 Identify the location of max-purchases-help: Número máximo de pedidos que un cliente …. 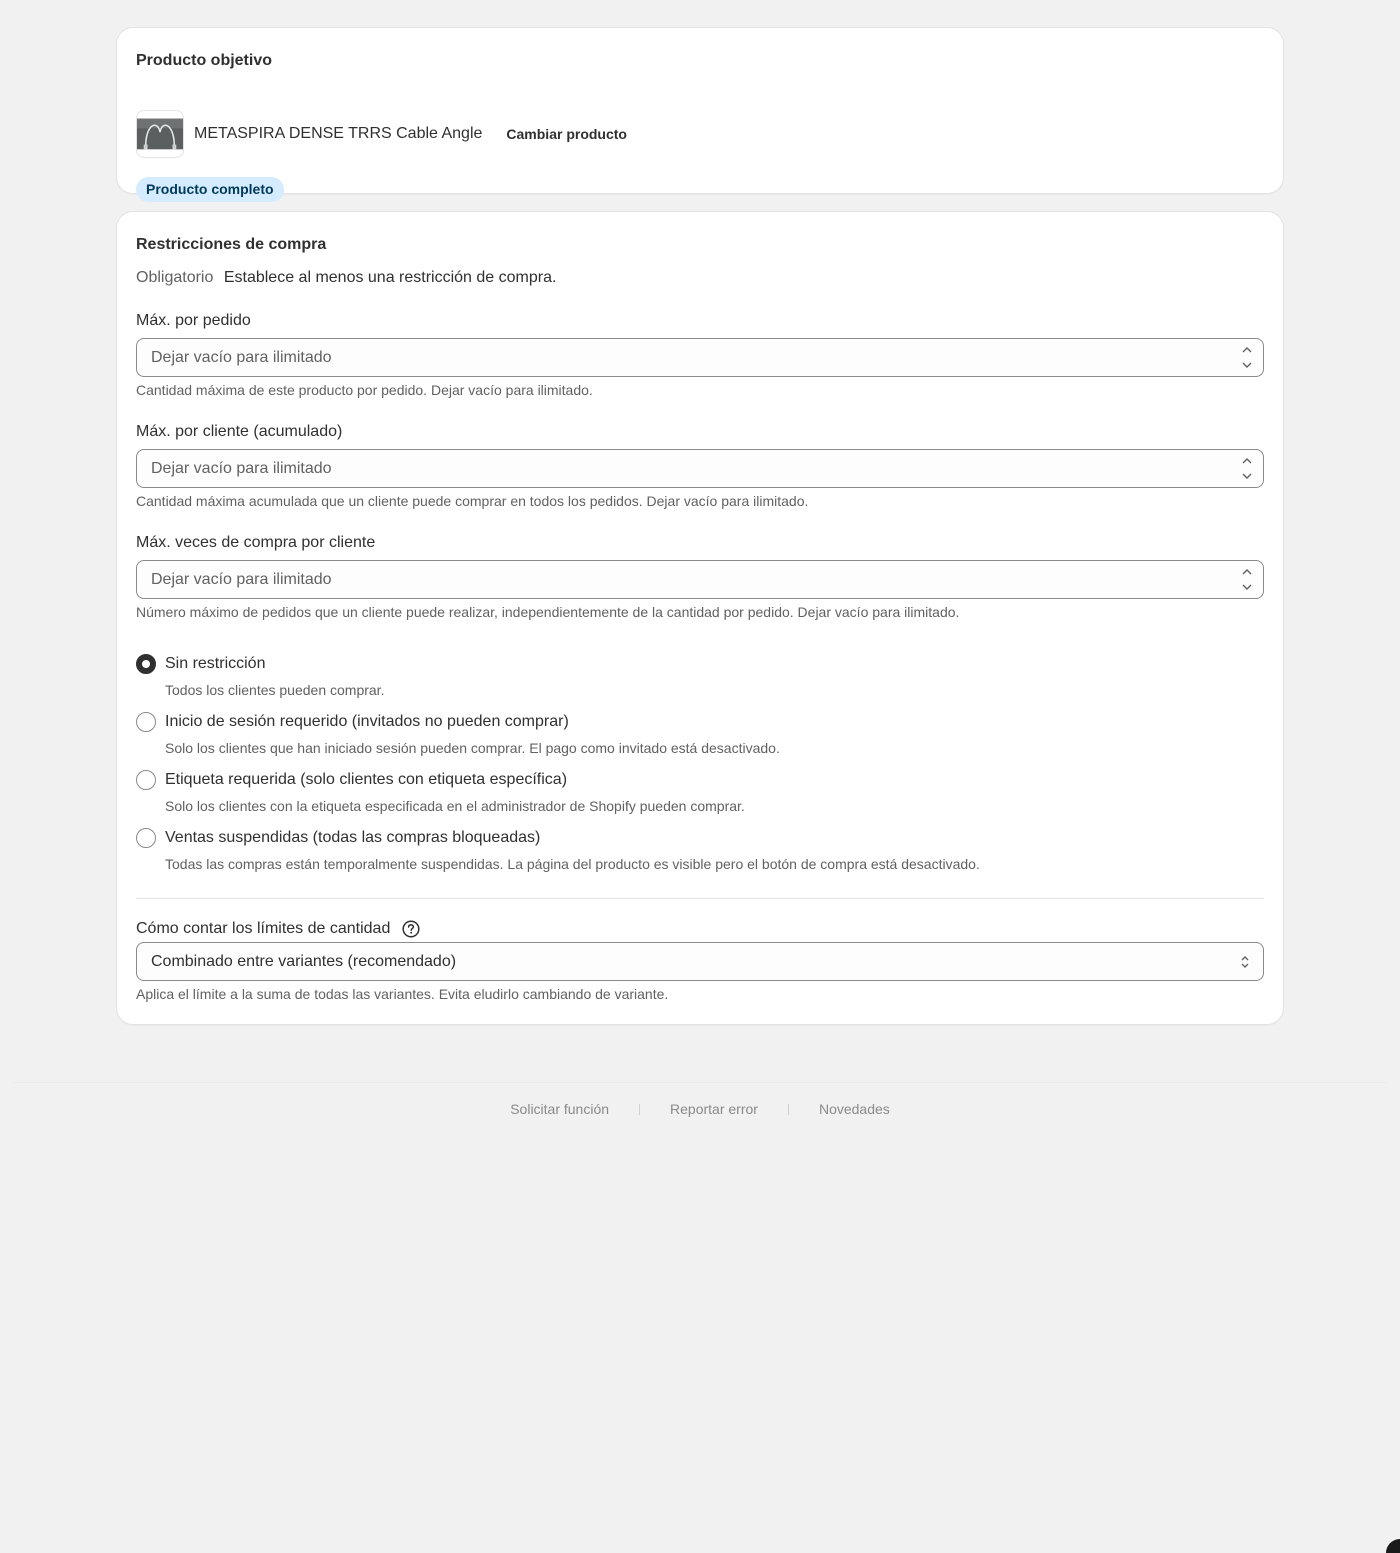
(548, 612).